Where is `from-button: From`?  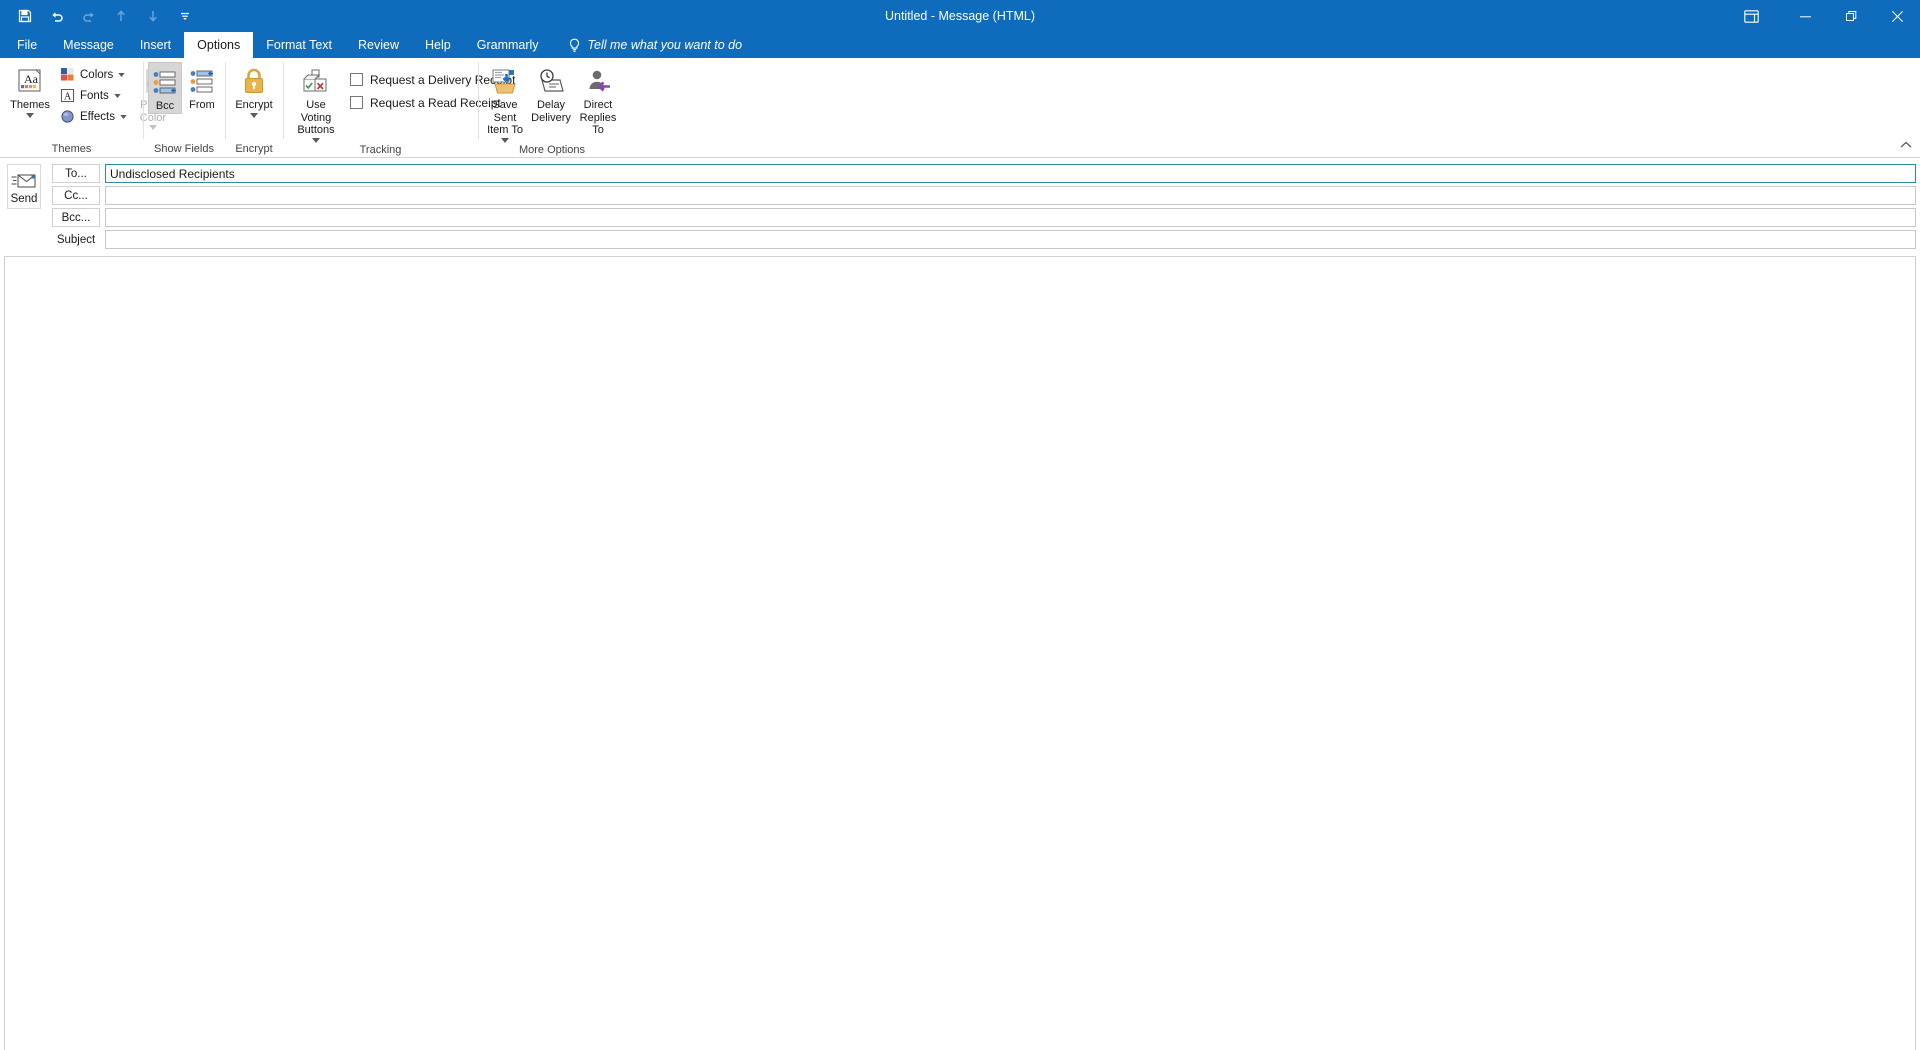
from-button: From is located at coordinates (202, 87).